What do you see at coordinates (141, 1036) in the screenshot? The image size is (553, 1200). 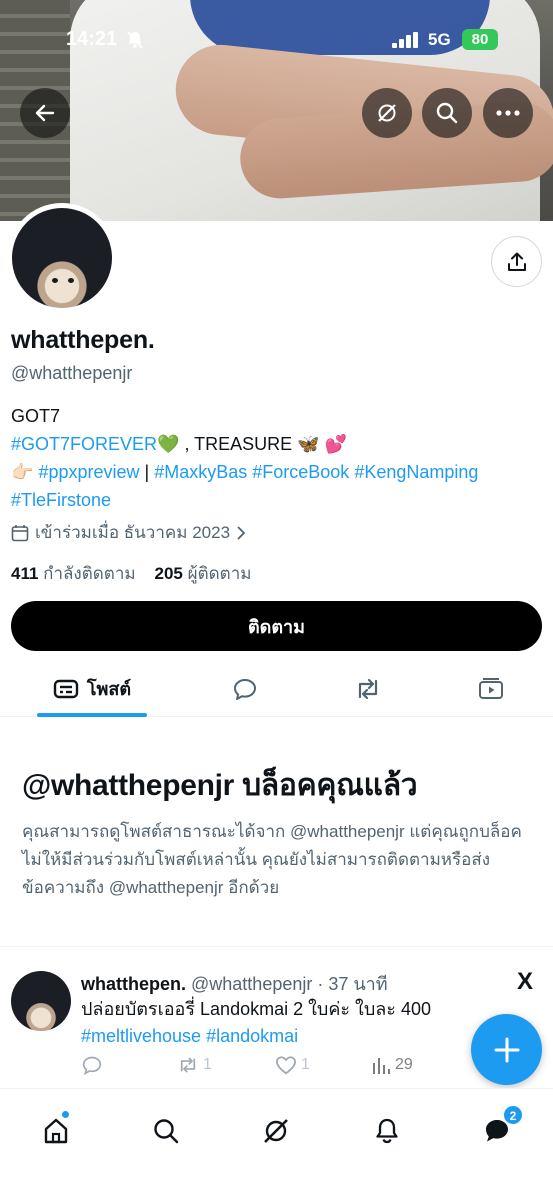 I see `hashtag-link: #meltlivehouse` at bounding box center [141, 1036].